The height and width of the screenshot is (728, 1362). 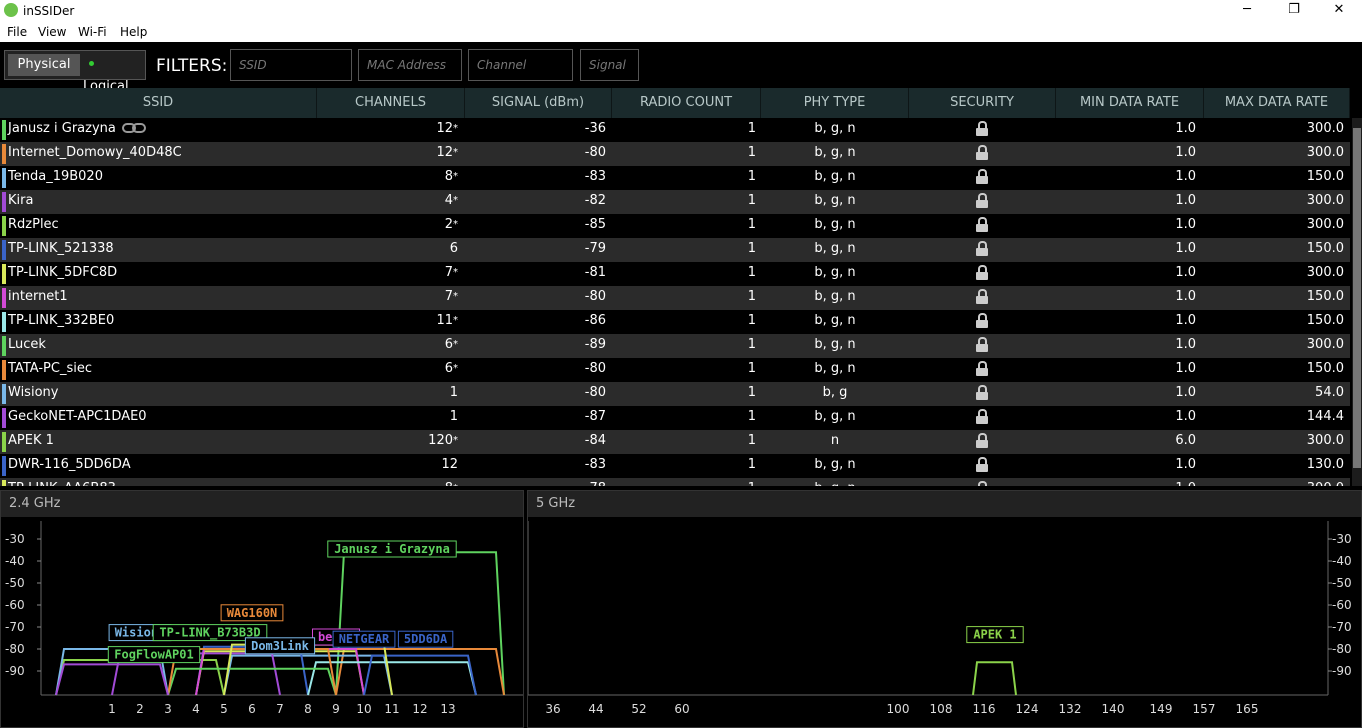 What do you see at coordinates (388, 346) in the screenshot?
I see `cell-channel: 6*` at bounding box center [388, 346].